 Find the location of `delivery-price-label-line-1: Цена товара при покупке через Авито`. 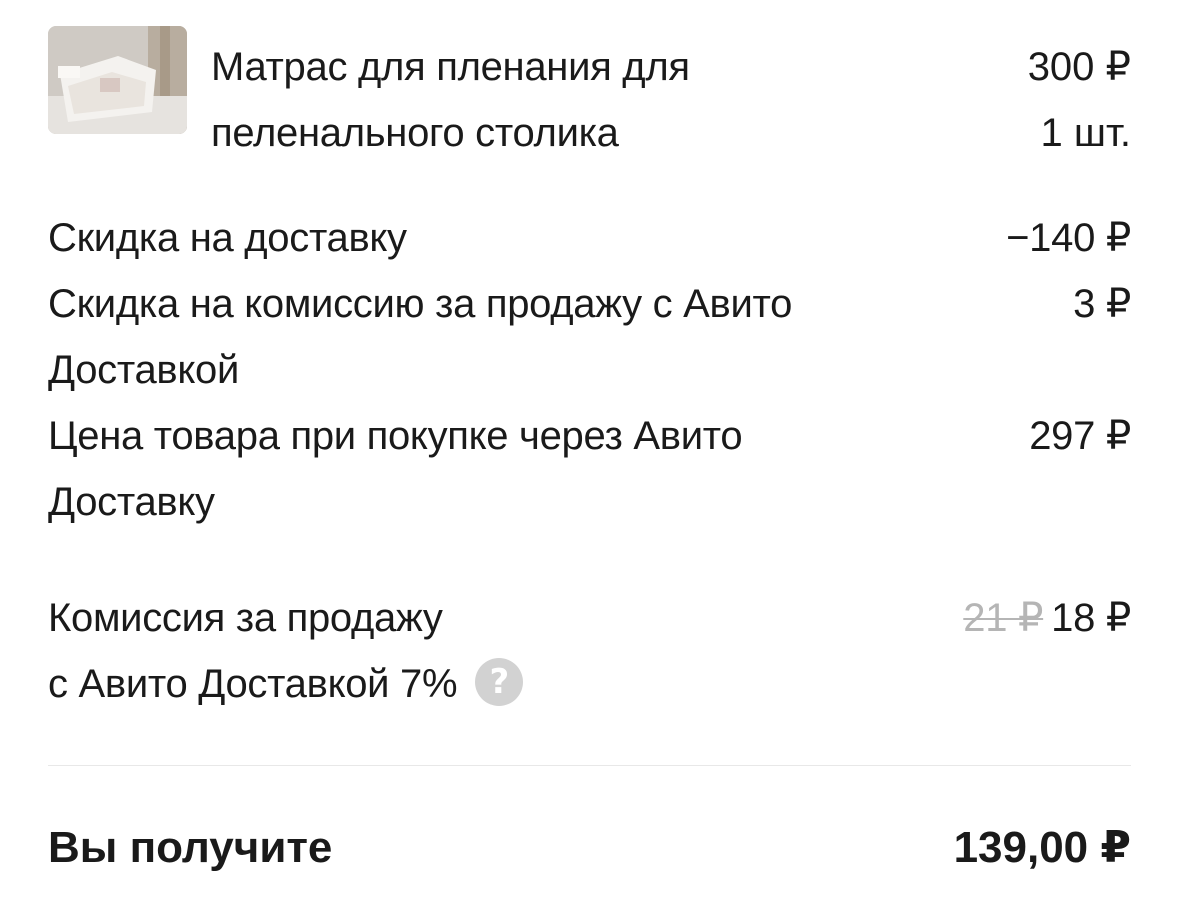

delivery-price-label-line-1: Цена товара при покупке через Авито is located at coordinates (395, 436).